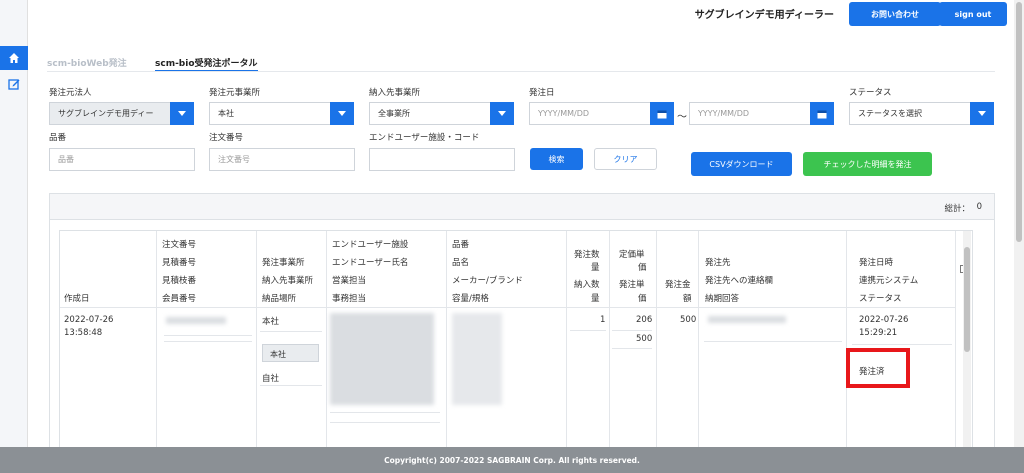 This screenshot has width=1024, height=473. What do you see at coordinates (349, 281) in the screenshot?
I see `col-sales-rep: 営業担当` at bounding box center [349, 281].